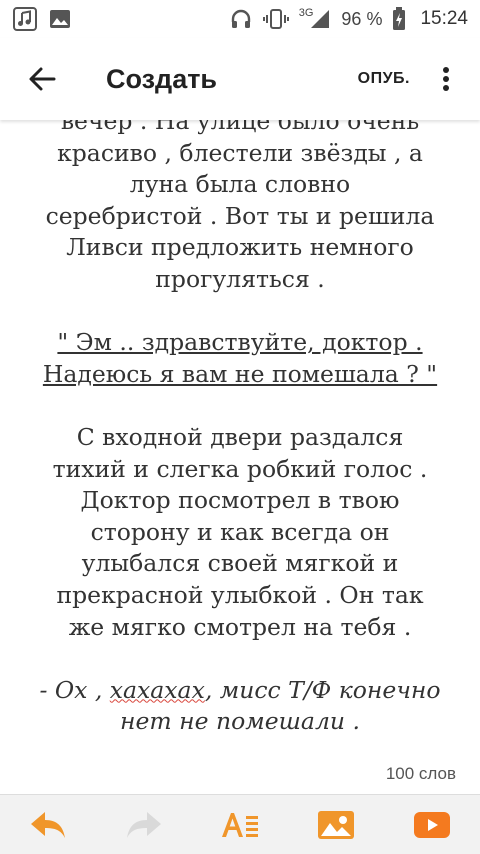  What do you see at coordinates (240, 152) in the screenshot?
I see `story-line: красиво , блестели звёзды , а` at bounding box center [240, 152].